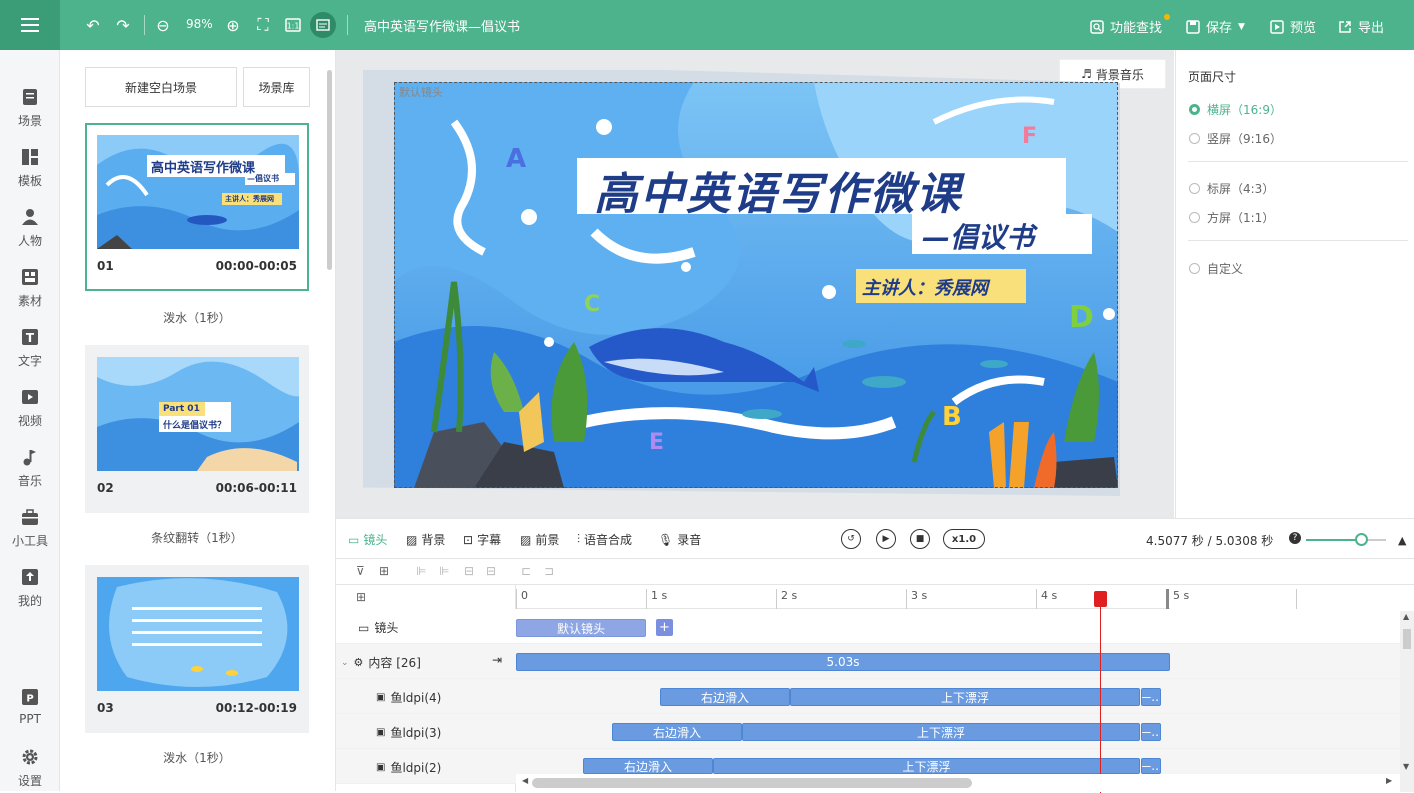  I want to click on find-feature-button: 功能查找, so click(1126, 26).